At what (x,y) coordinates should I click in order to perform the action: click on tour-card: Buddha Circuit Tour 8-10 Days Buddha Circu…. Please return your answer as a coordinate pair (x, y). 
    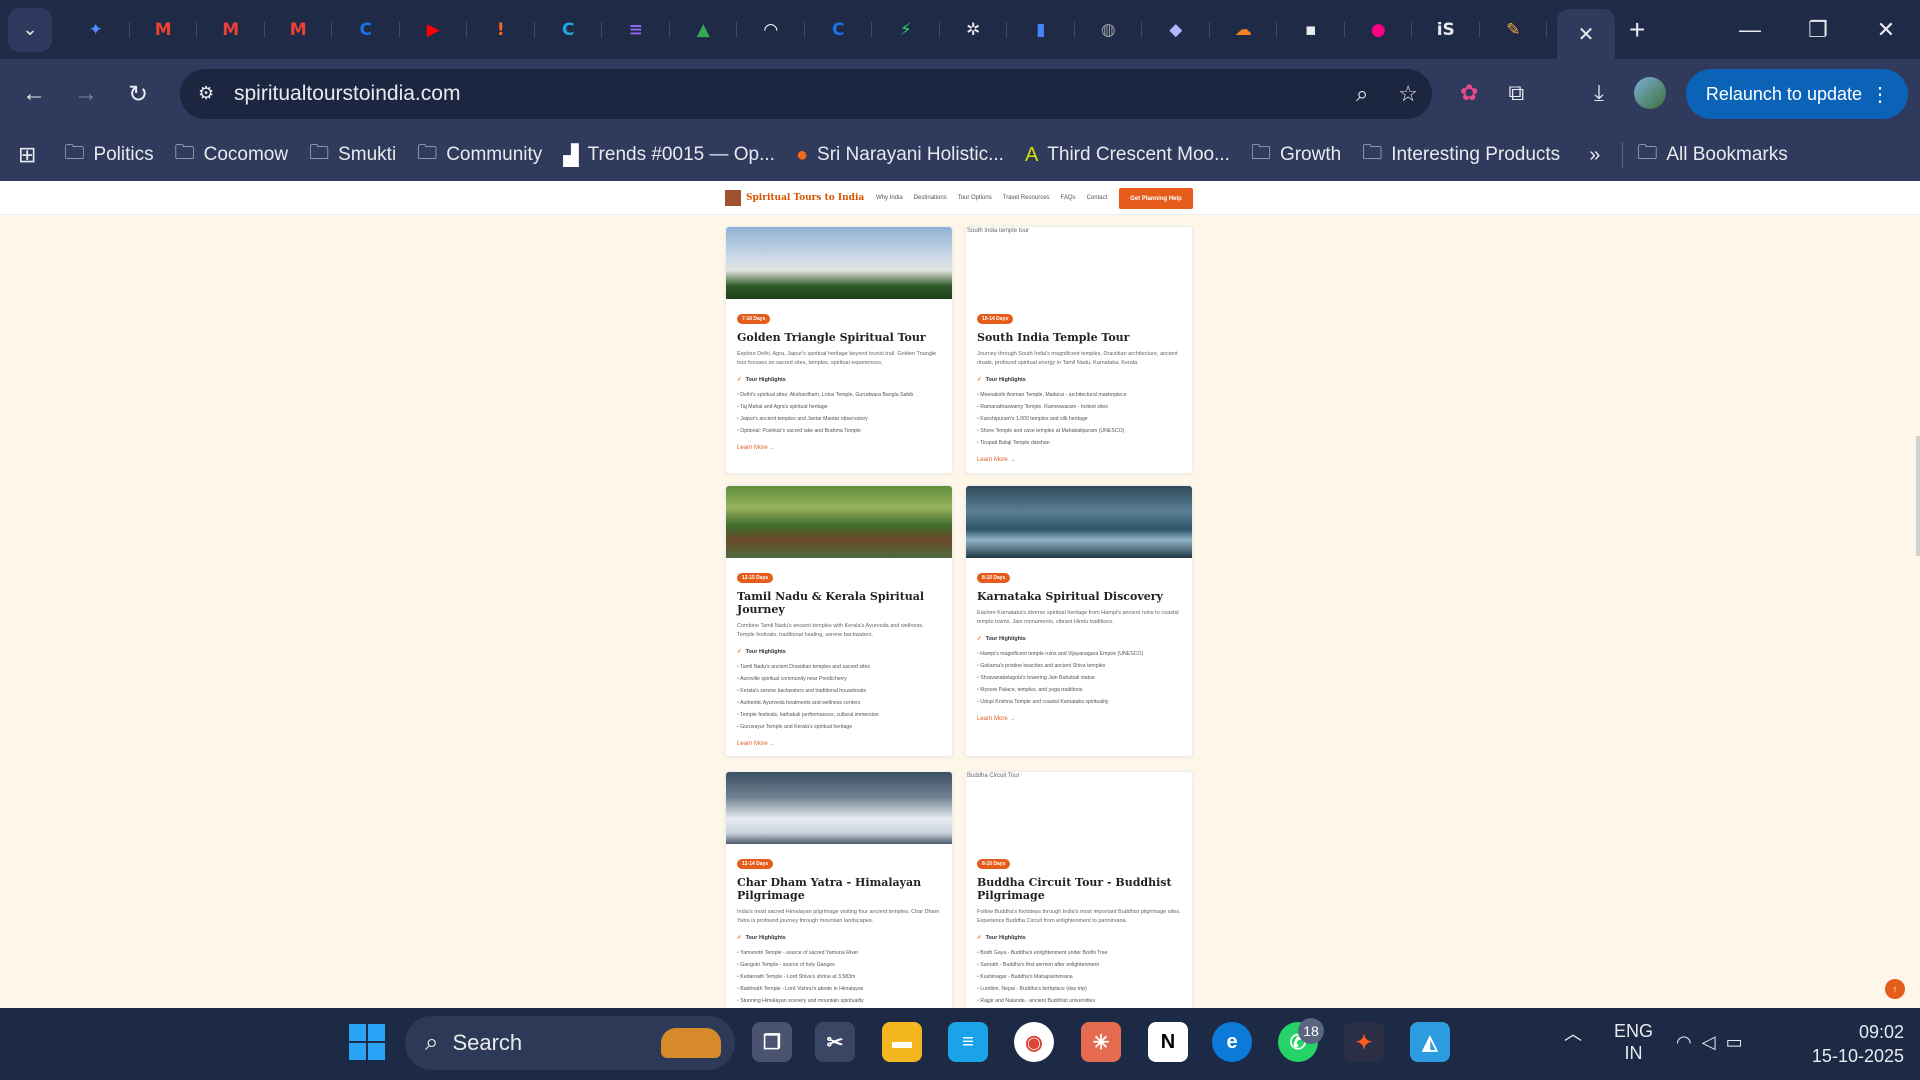
    Looking at the image, I should click on (1079, 889).